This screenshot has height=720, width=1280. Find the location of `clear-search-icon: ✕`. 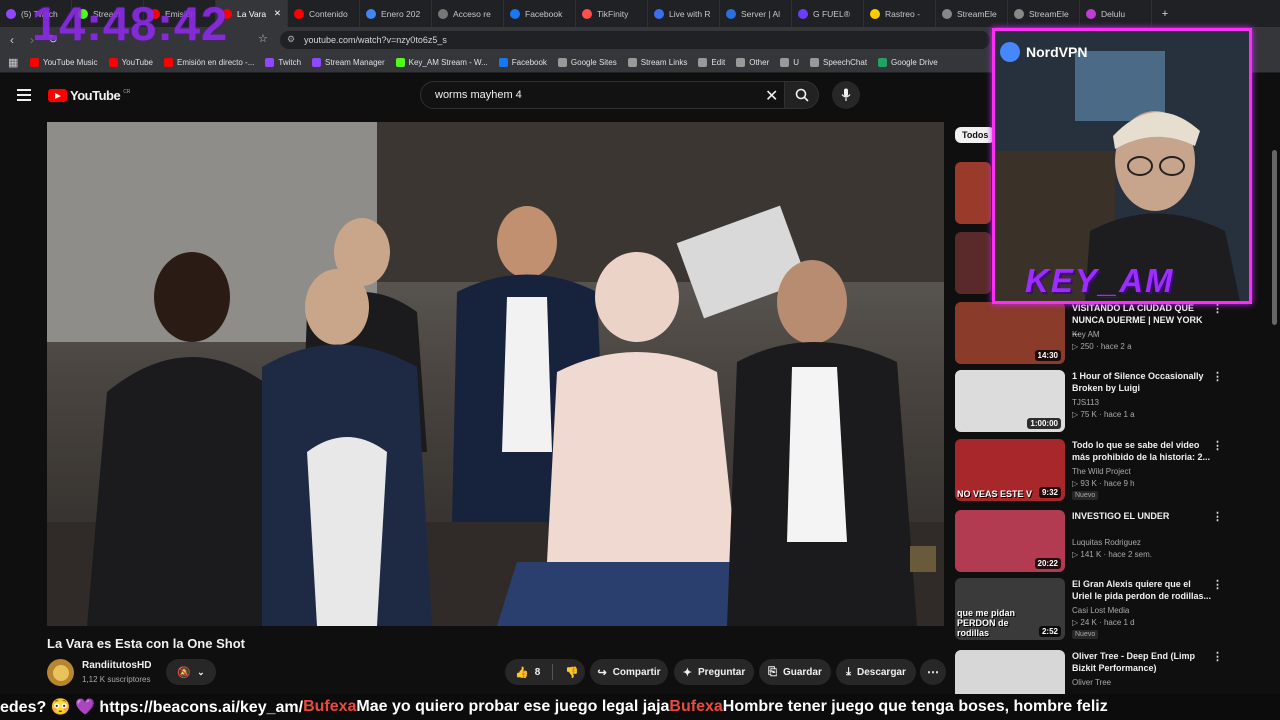

clear-search-icon: ✕ is located at coordinates (771, 96).